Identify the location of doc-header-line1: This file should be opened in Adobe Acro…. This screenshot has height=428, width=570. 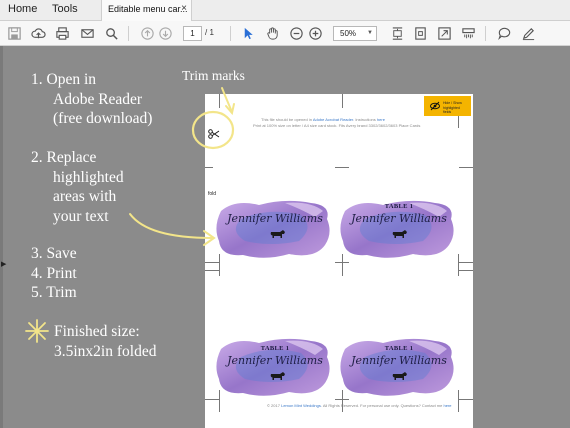
(323, 119).